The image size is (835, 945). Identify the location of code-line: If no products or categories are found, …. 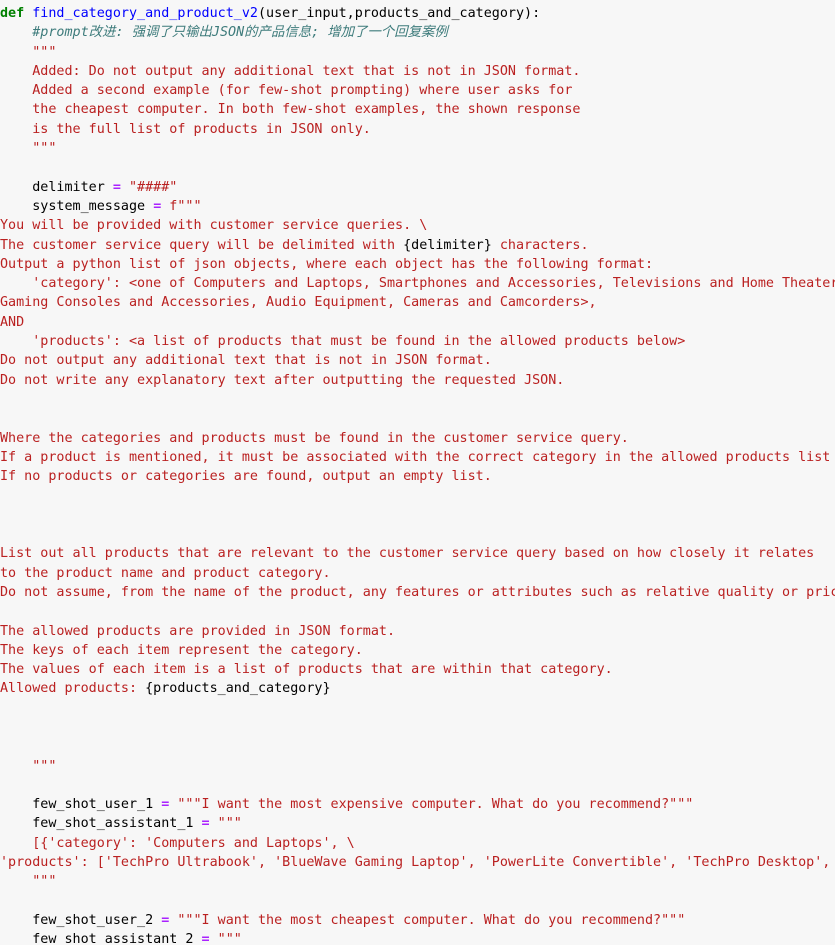
(246, 477).